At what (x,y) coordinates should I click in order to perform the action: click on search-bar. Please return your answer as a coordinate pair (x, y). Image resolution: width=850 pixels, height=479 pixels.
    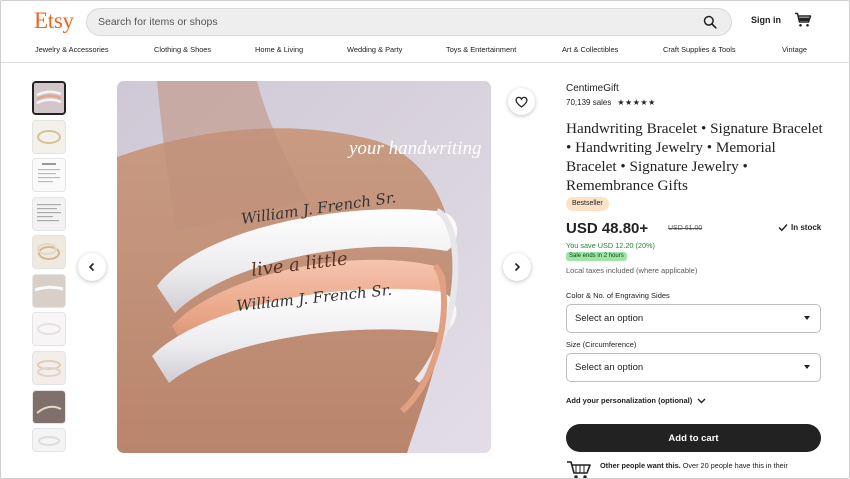
    Looking at the image, I should click on (409, 22).